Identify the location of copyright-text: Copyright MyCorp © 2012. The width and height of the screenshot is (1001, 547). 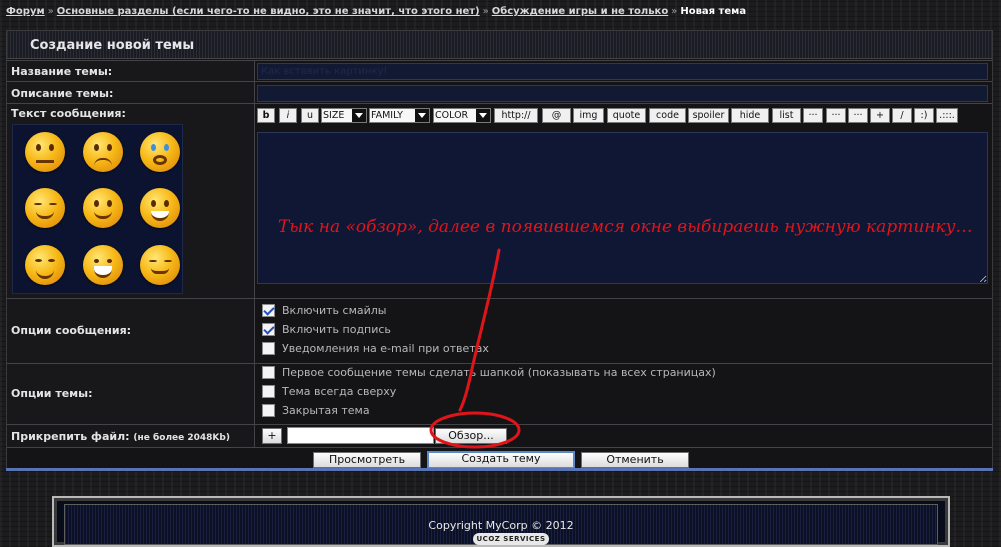
(501, 525).